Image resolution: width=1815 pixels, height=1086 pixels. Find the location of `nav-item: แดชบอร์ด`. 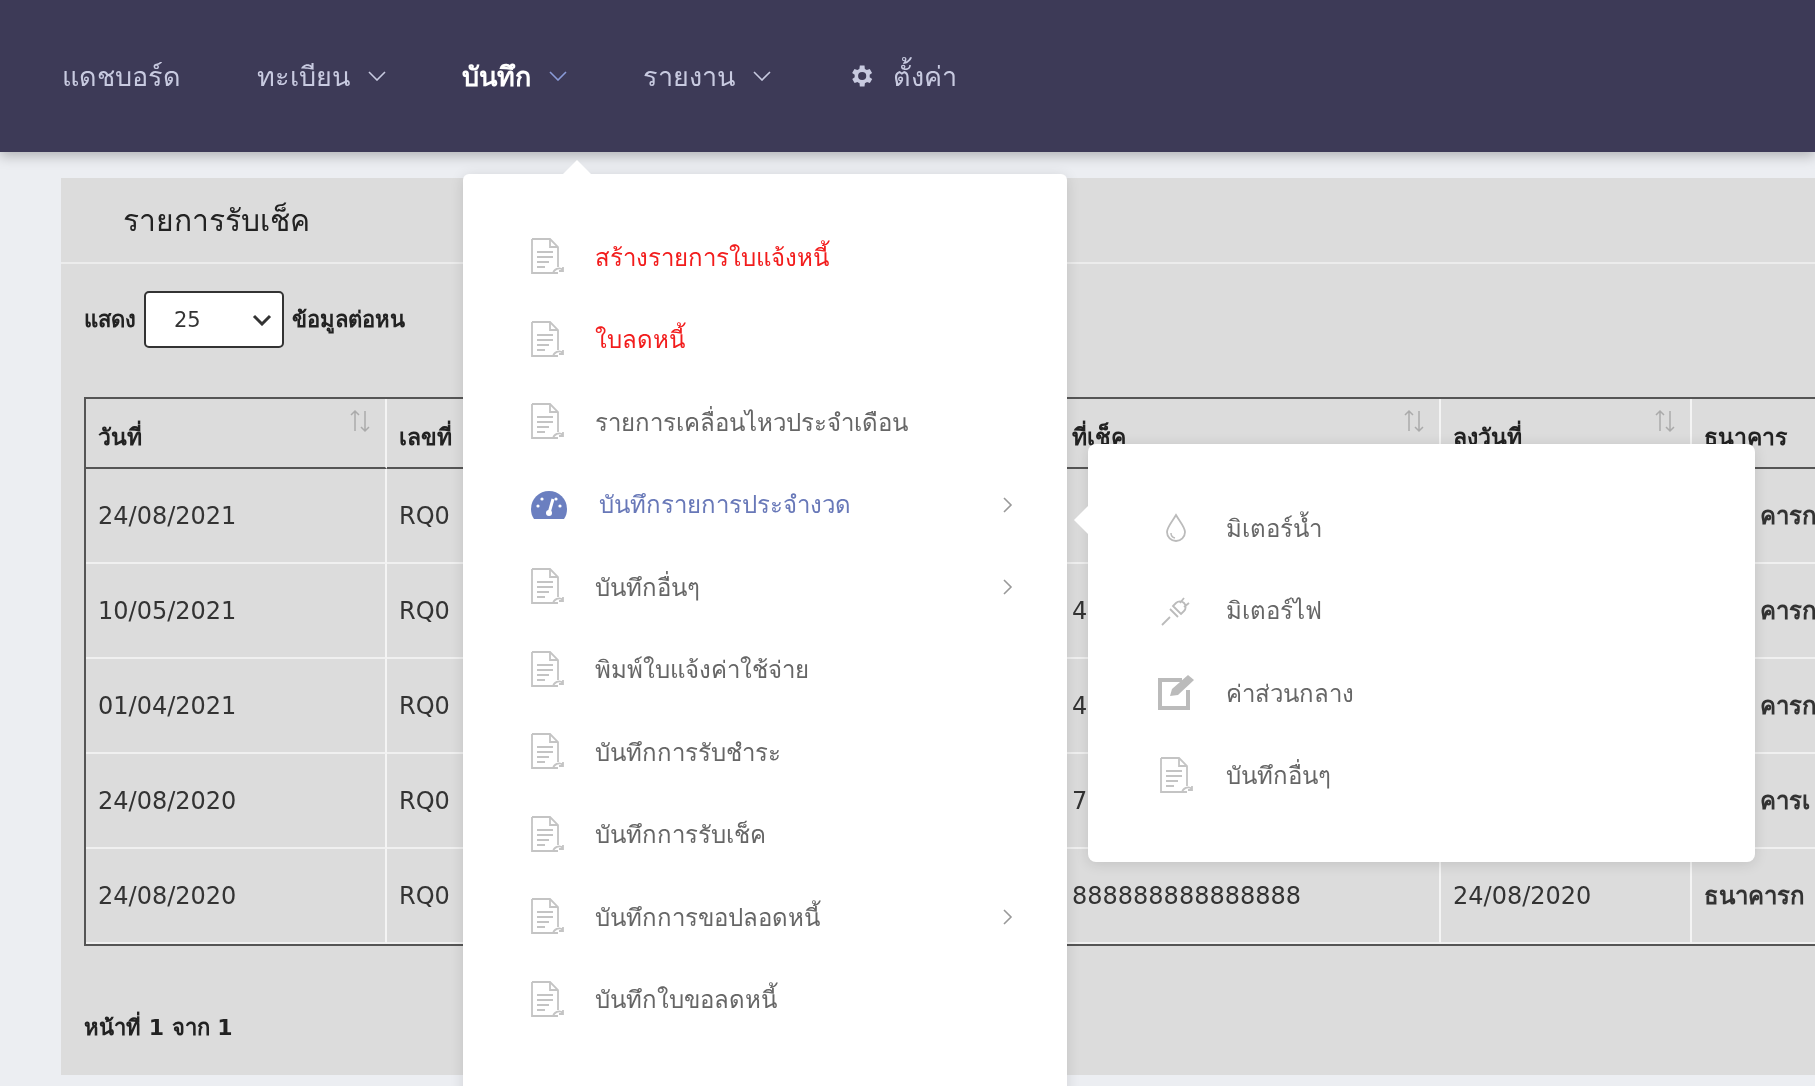

nav-item: แดชบอร์ด is located at coordinates (121, 76).